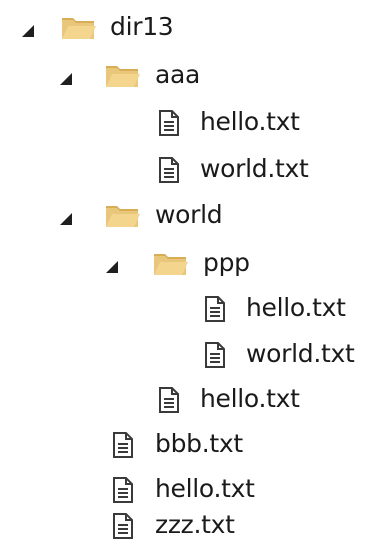 Image resolution: width=367 pixels, height=548 pixels. I want to click on tree-node-label: bbb.txt, so click(199, 443).